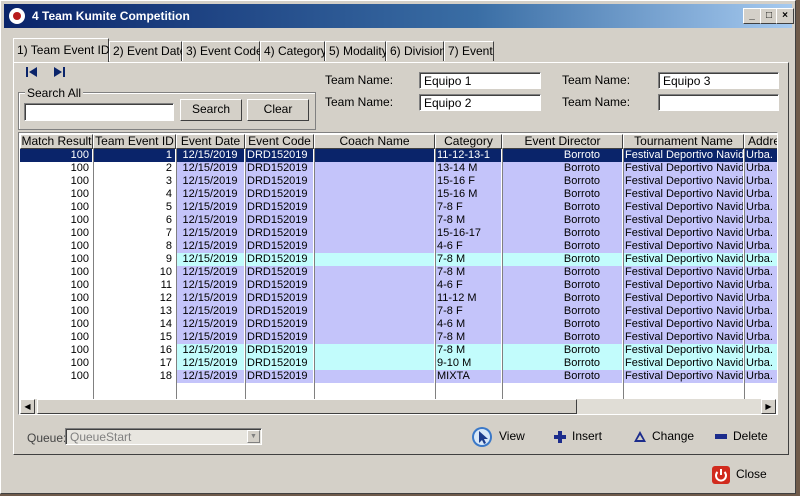 The image size is (800, 496). Describe the element at coordinates (101, 437) in the screenshot. I see `queue-select-value: QueueStart` at that location.